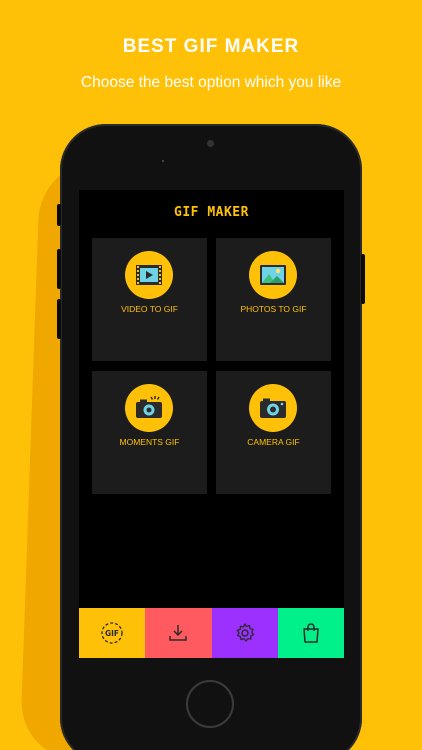 This screenshot has width=422, height=750. I want to click on tab-settings, so click(244, 633).